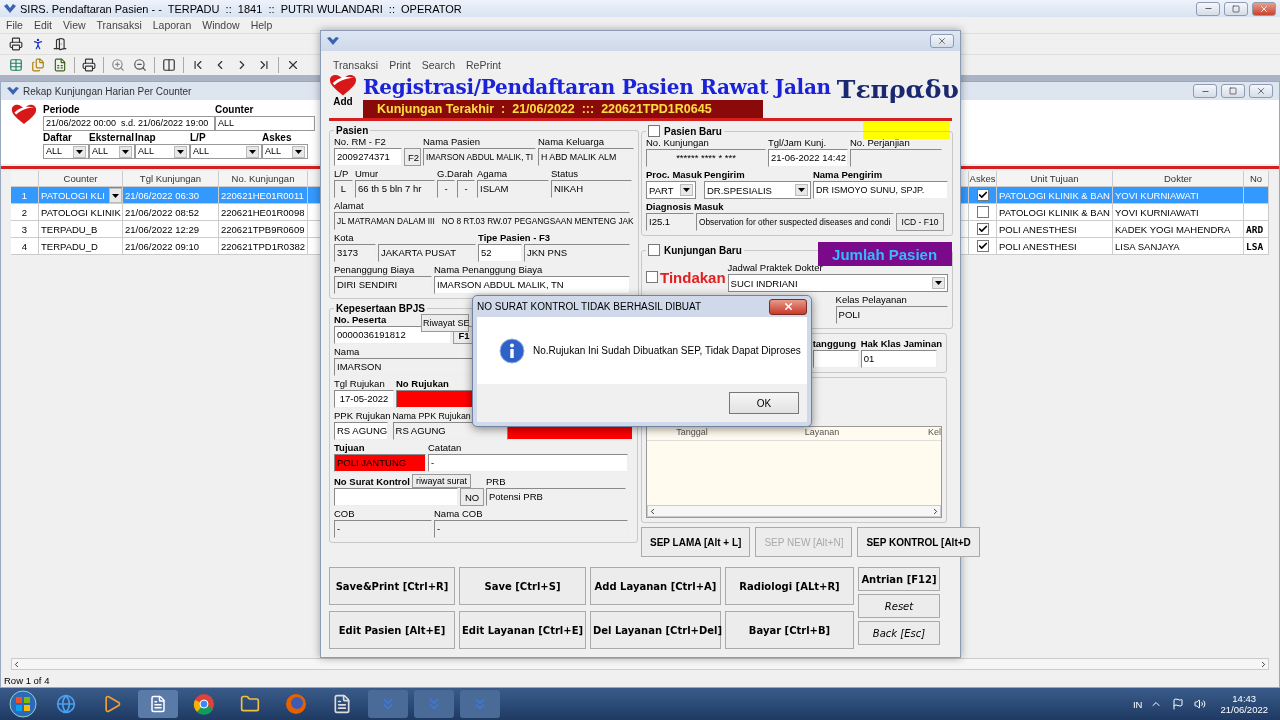 This screenshot has width=1280, height=720. What do you see at coordinates (891, 315) in the screenshot?
I see `text-field: POLI` at bounding box center [891, 315].